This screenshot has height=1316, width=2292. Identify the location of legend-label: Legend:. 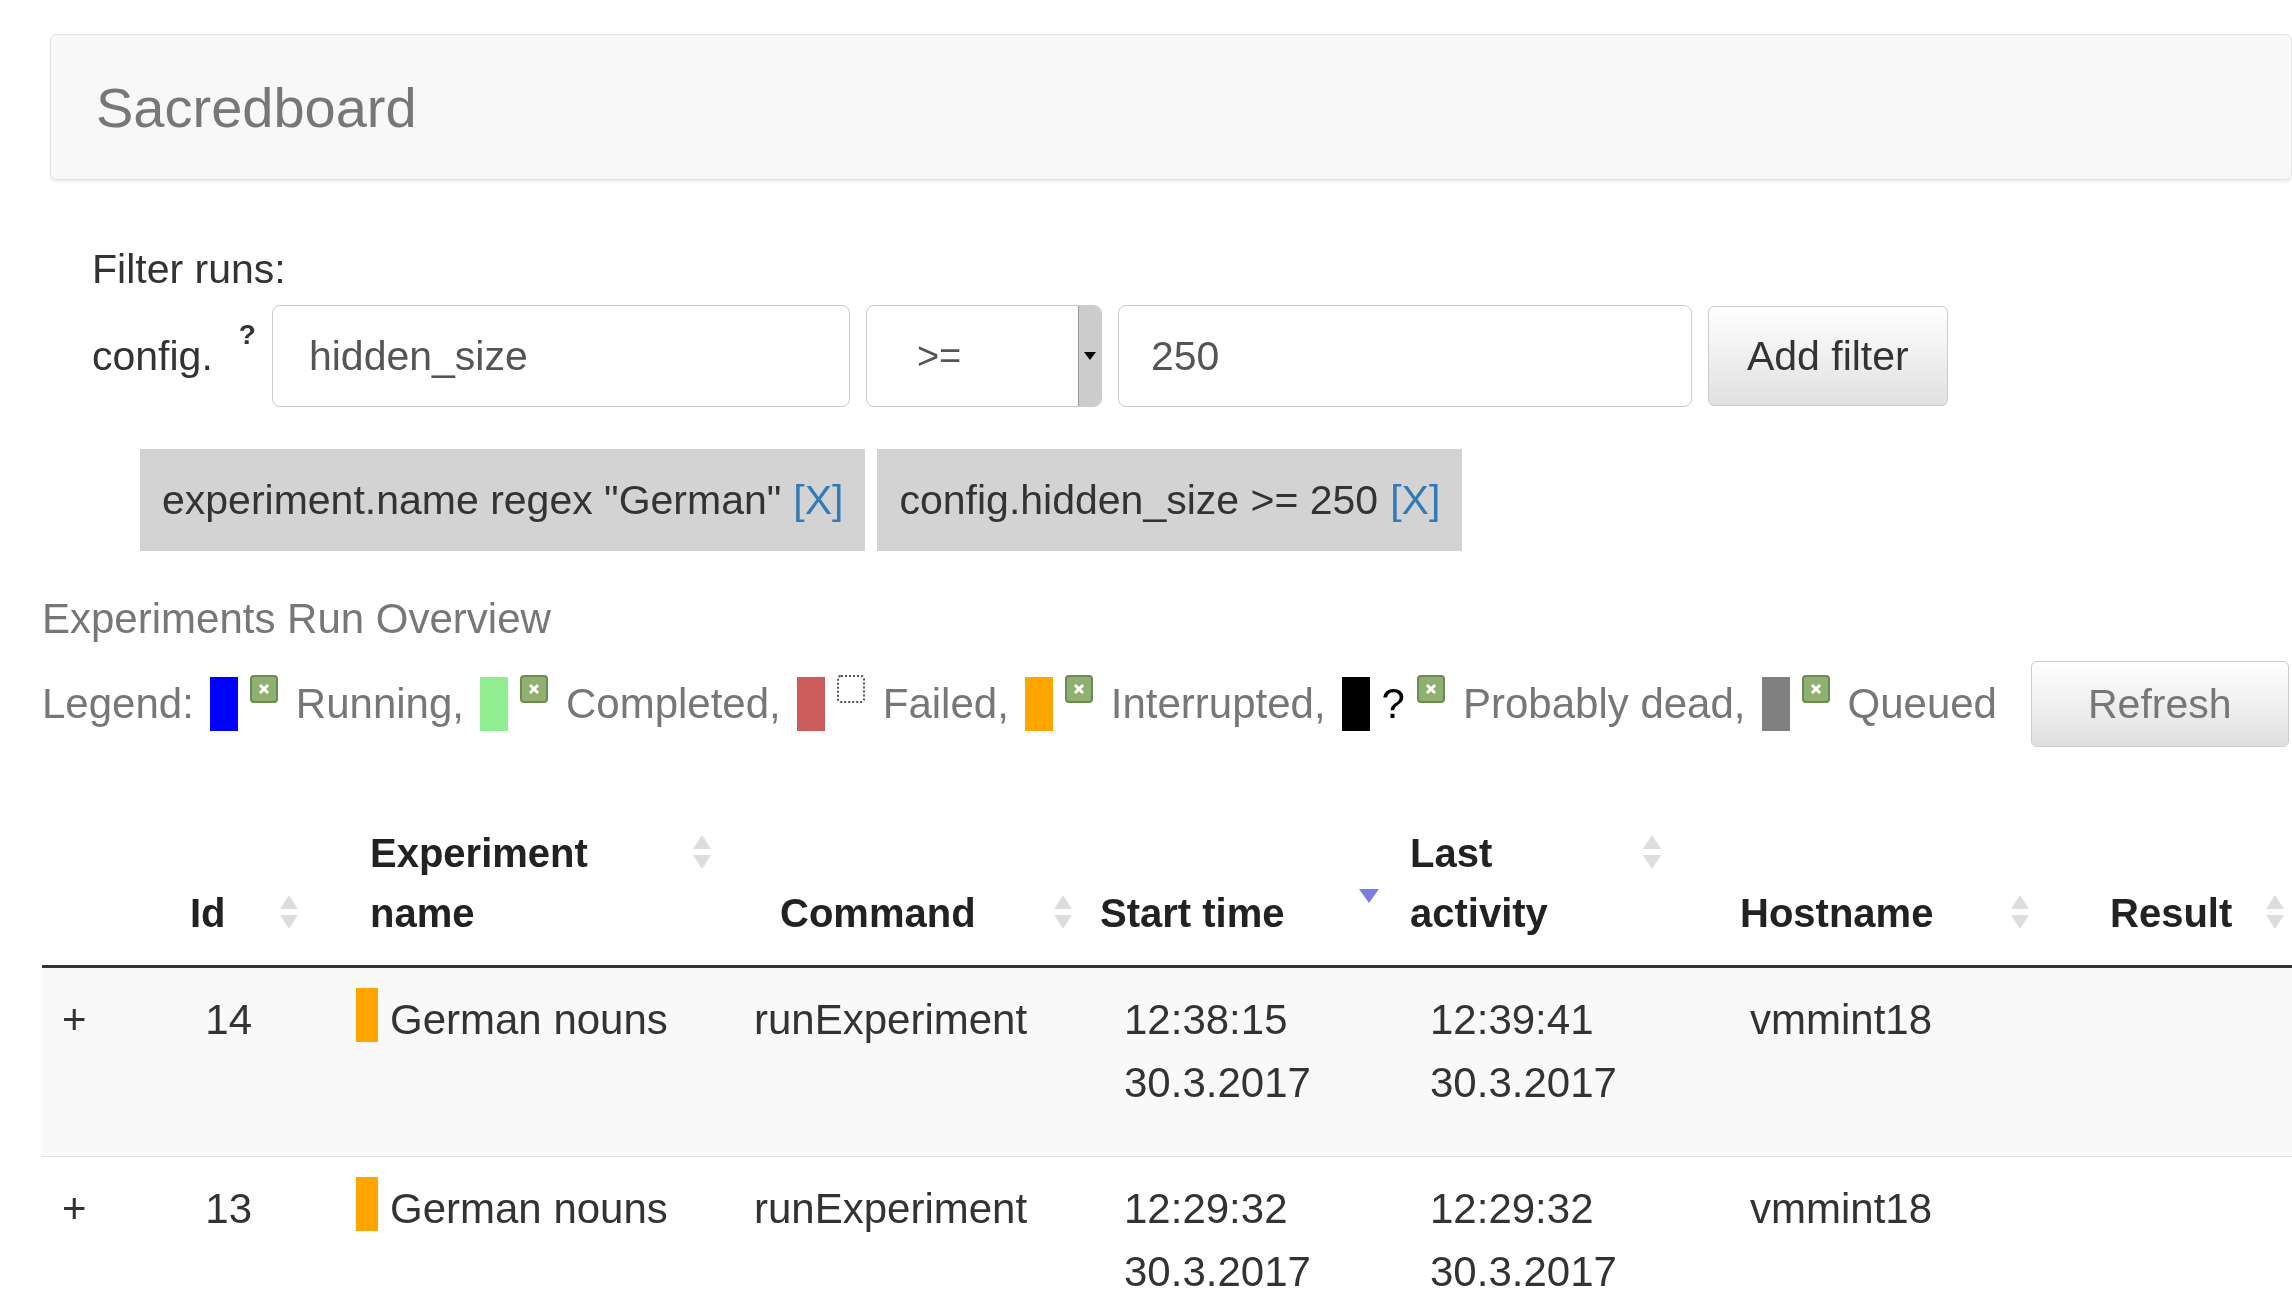
(118, 704).